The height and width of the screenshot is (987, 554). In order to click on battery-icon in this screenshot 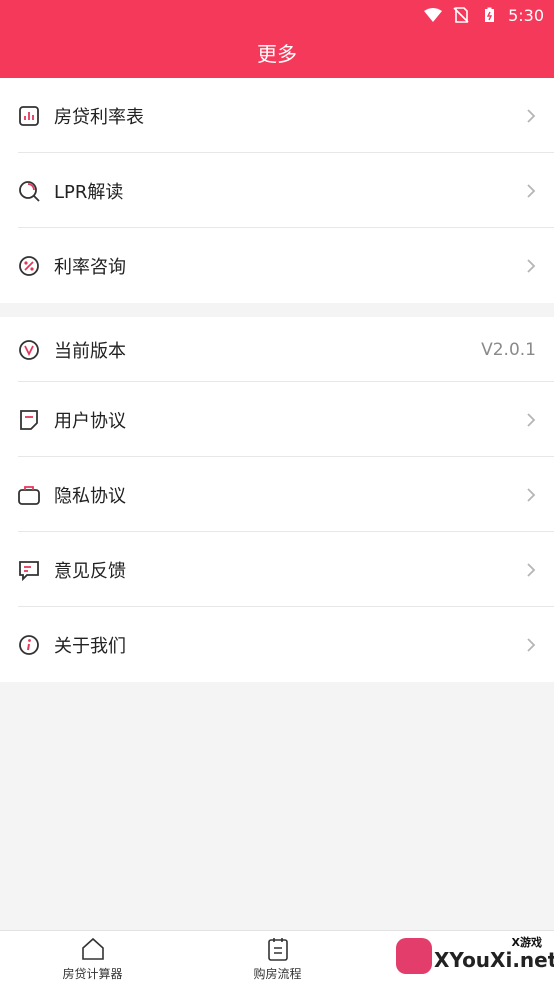, I will do `click(490, 14)`.